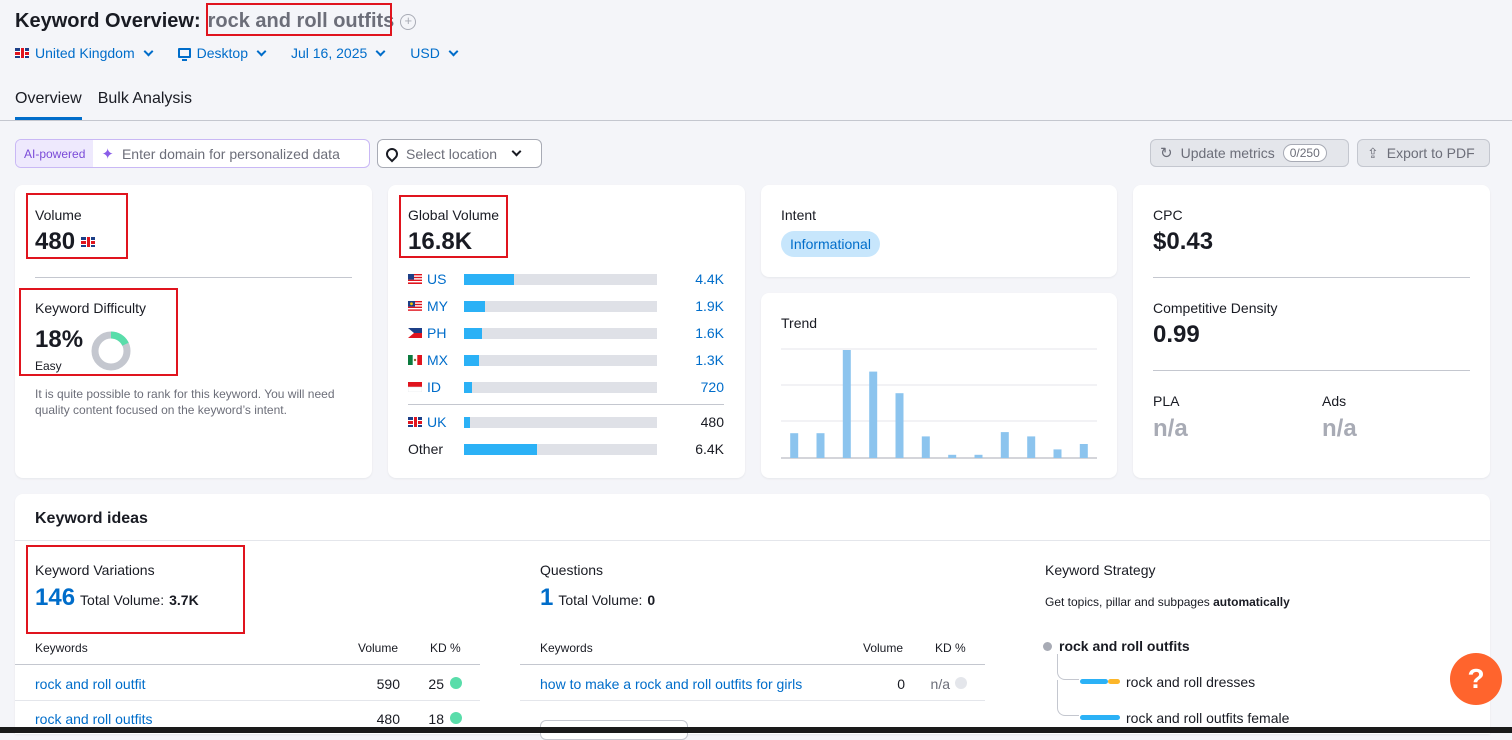 The width and height of the screenshot is (1512, 740). Describe the element at coordinates (222, 53) in the screenshot. I see `device-filter: Desktop` at that location.